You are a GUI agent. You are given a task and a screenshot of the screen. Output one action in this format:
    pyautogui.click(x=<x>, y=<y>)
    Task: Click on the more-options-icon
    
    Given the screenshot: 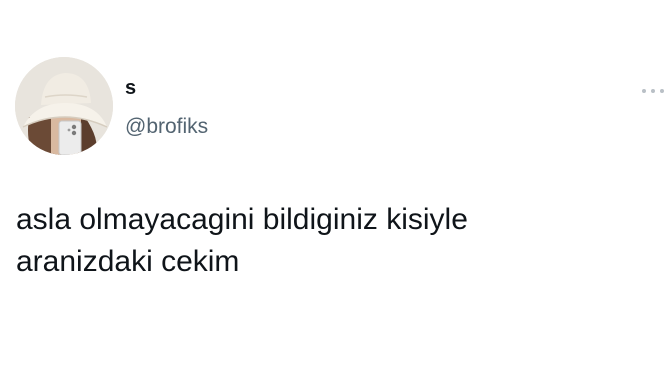 What is the action you would take?
    pyautogui.click(x=654, y=91)
    